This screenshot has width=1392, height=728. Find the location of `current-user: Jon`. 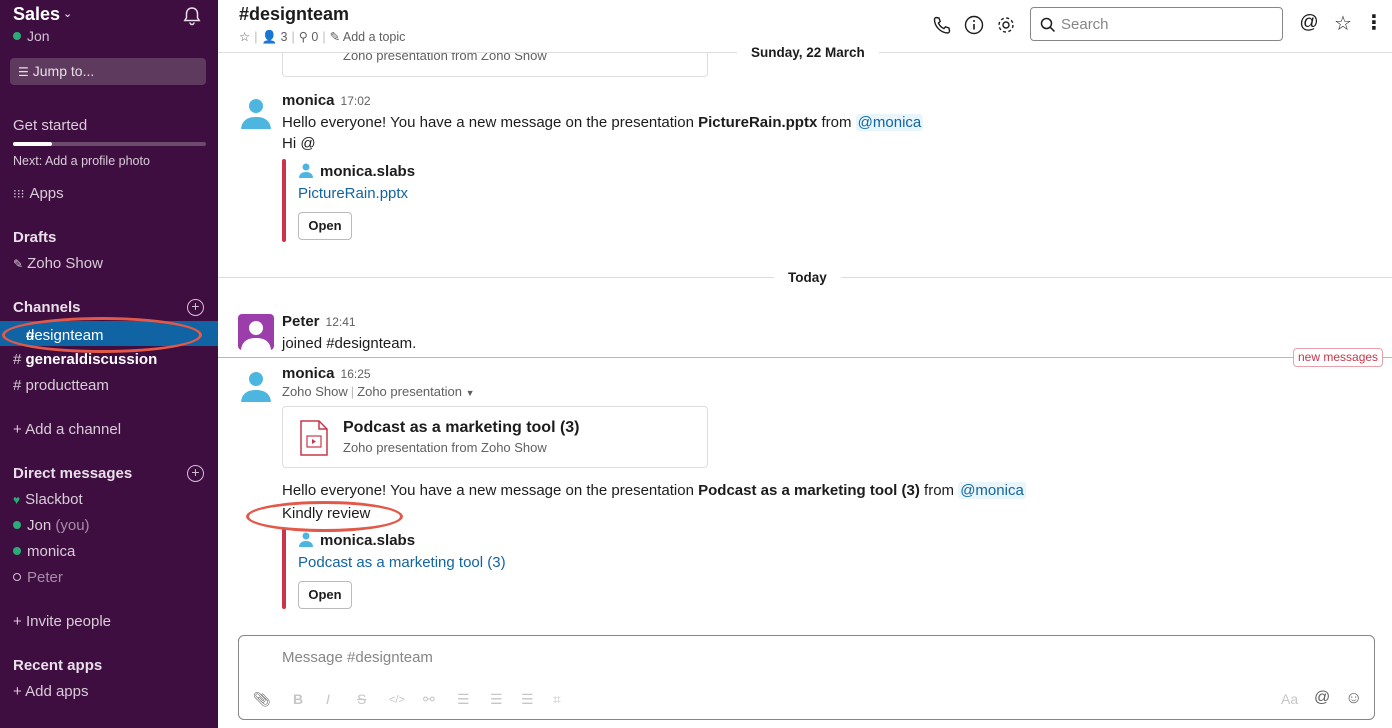

current-user: Jon is located at coordinates (31, 36).